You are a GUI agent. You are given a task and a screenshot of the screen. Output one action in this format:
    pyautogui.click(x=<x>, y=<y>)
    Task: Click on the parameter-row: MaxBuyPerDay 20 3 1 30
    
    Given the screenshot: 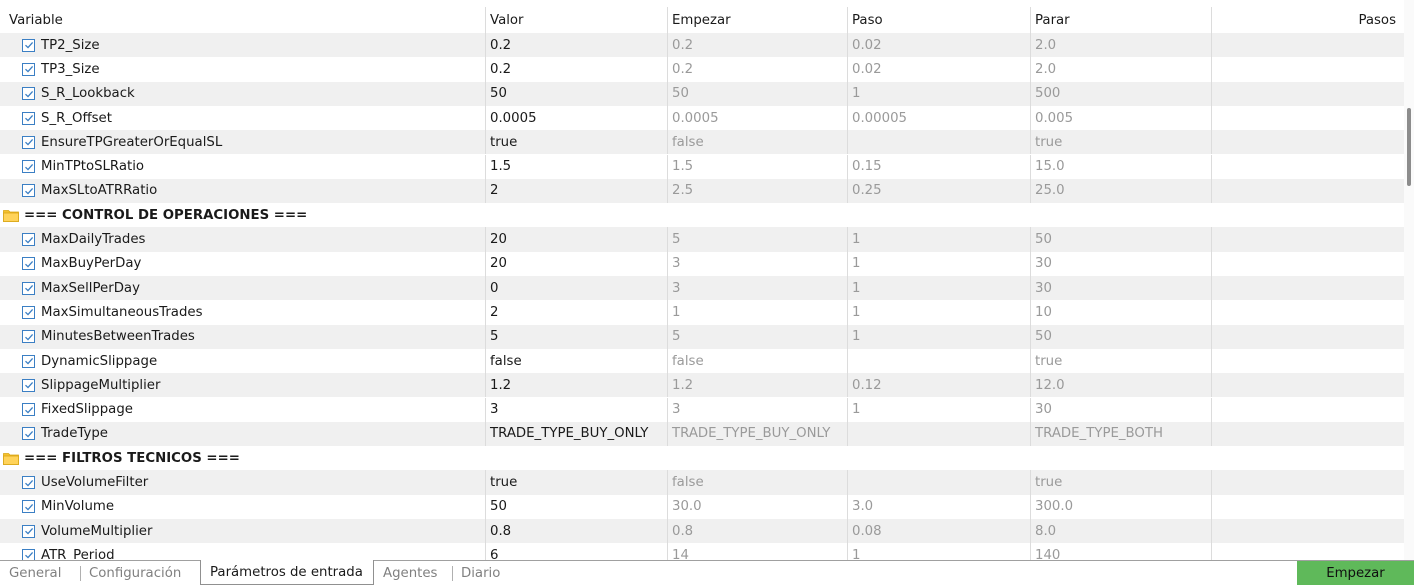 What is the action you would take?
    pyautogui.click(x=702, y=263)
    